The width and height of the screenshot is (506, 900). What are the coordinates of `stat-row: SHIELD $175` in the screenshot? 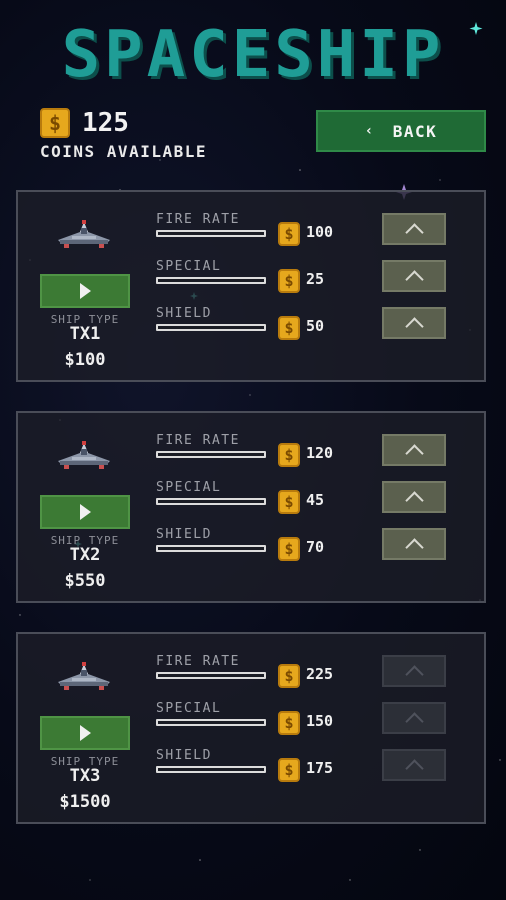 It's located at (316, 771).